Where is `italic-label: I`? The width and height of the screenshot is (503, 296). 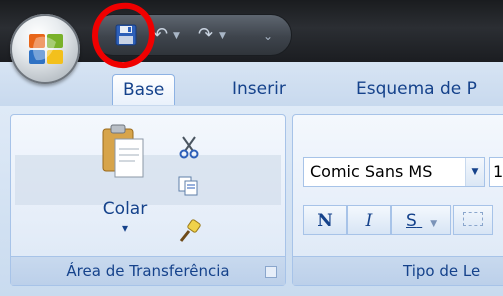
italic-label: I is located at coordinates (369, 221).